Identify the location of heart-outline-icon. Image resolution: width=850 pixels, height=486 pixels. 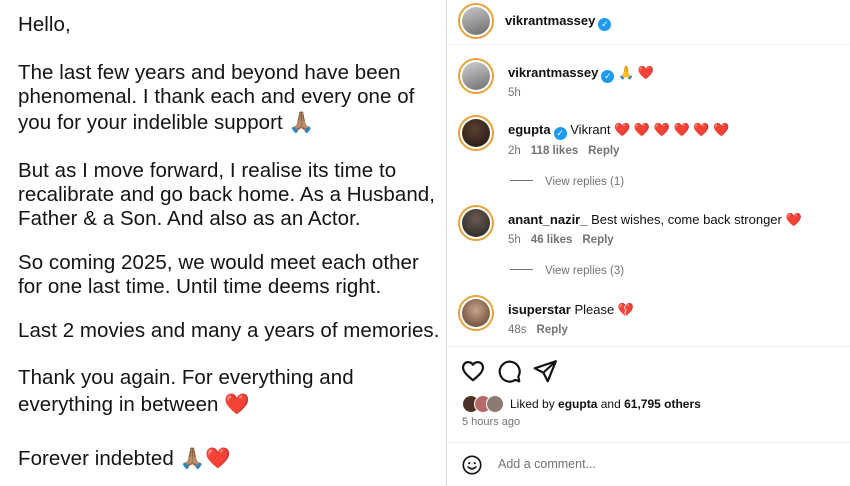
(473, 371).